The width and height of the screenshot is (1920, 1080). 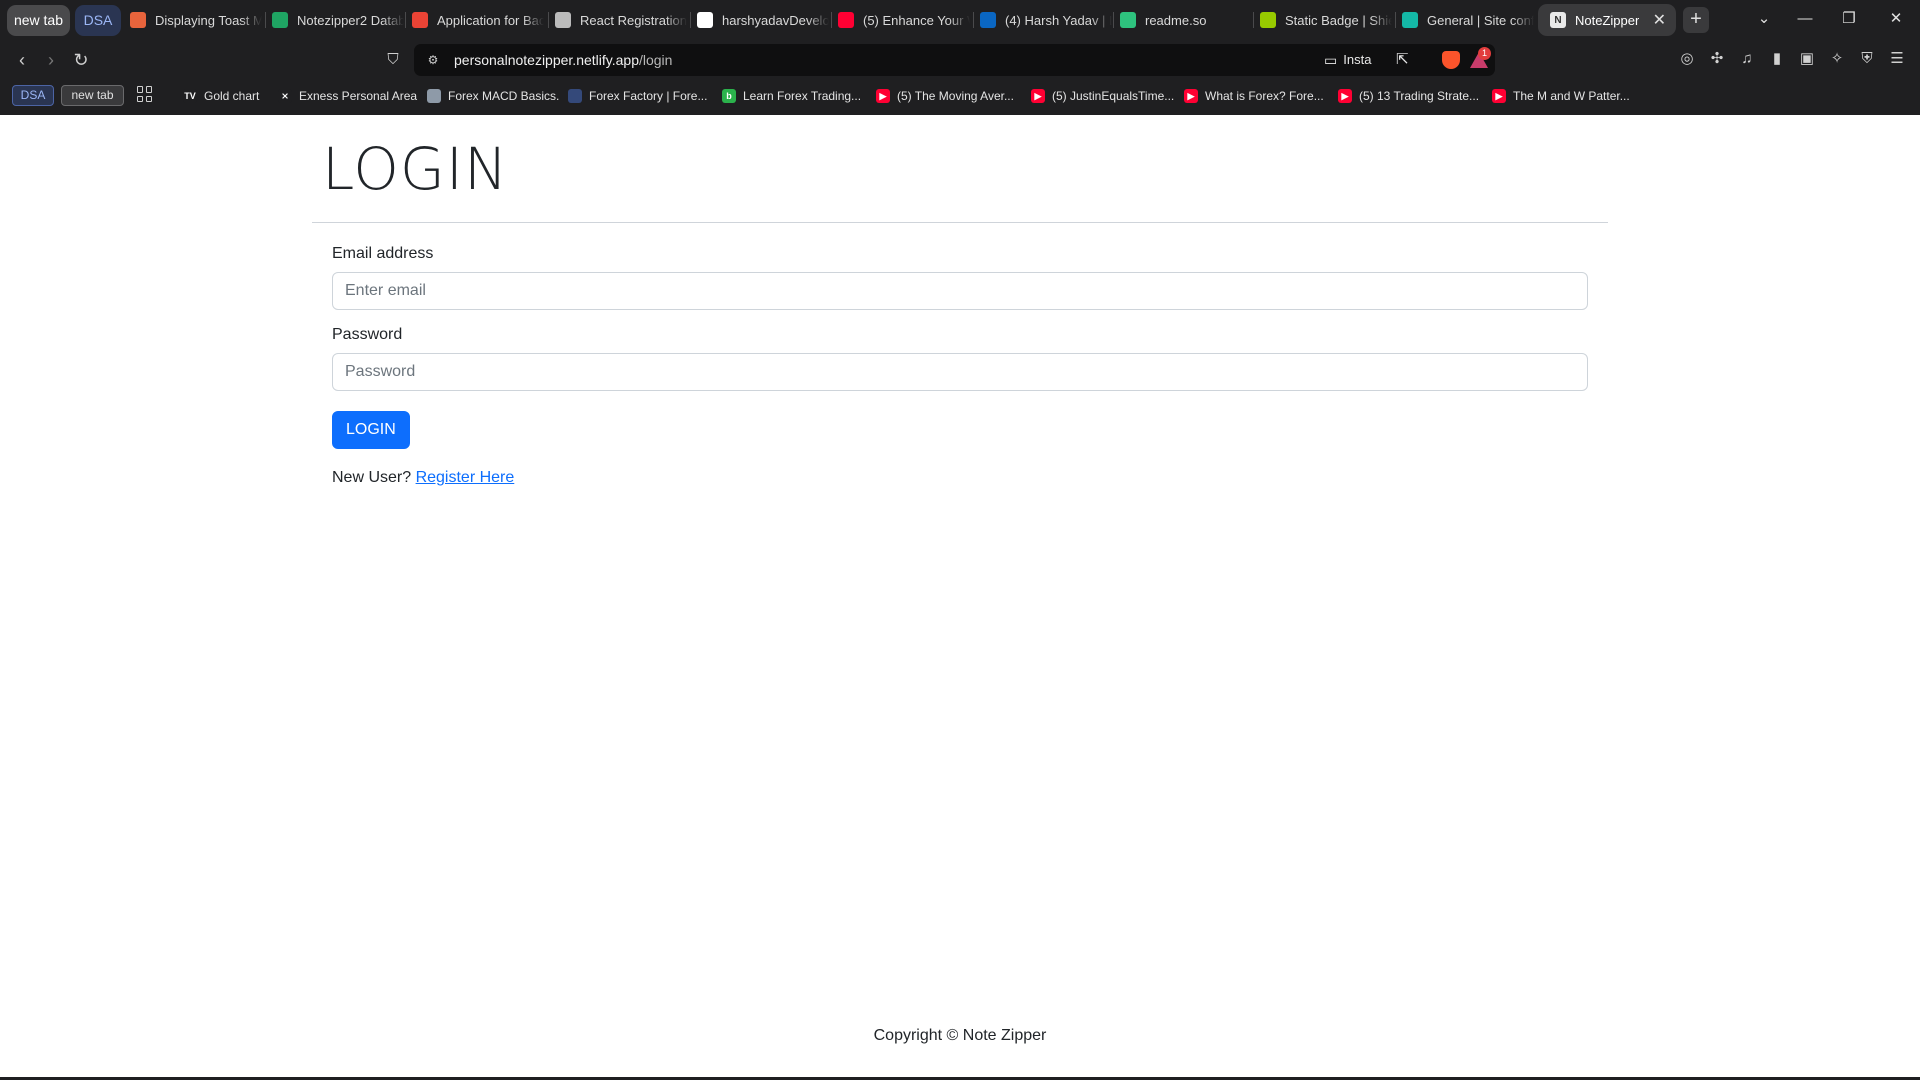 I want to click on extensions-icon: ✣, so click(x=1717, y=59).